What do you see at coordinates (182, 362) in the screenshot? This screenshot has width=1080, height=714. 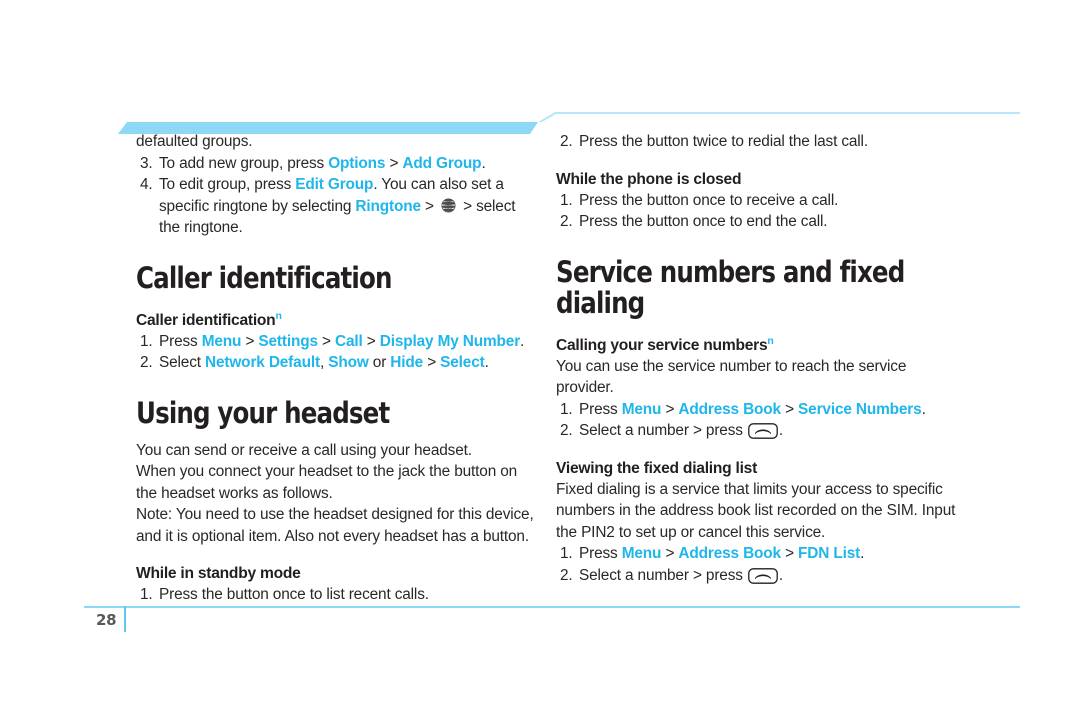 I see `step-text-prefix: Select` at bounding box center [182, 362].